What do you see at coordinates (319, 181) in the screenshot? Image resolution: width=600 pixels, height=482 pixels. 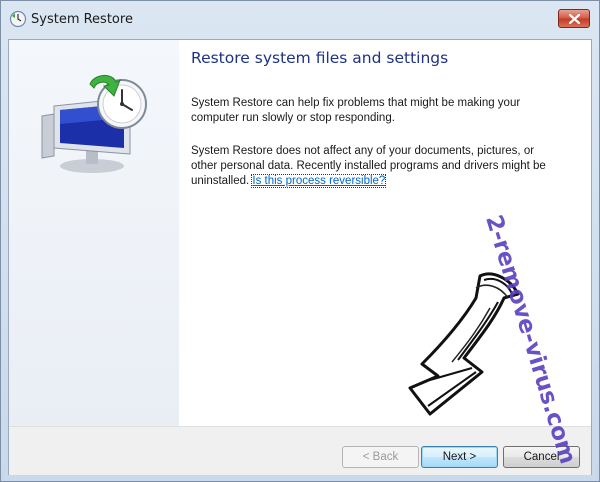 I see `reversible-help-link: Is this process reversible?` at bounding box center [319, 181].